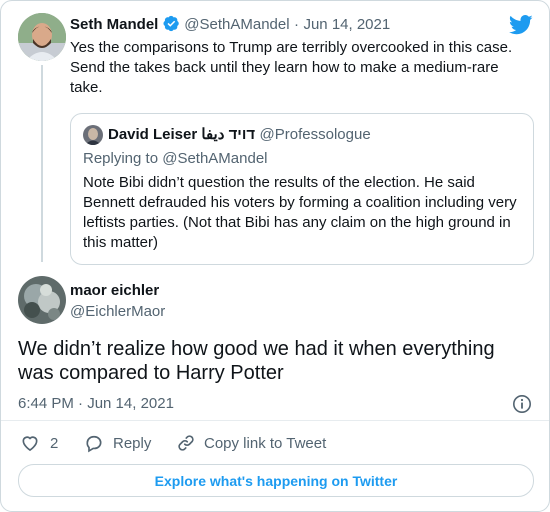 This screenshot has height=512, width=550. I want to click on explore-label: Explore what's happening on Twitter, so click(276, 480).